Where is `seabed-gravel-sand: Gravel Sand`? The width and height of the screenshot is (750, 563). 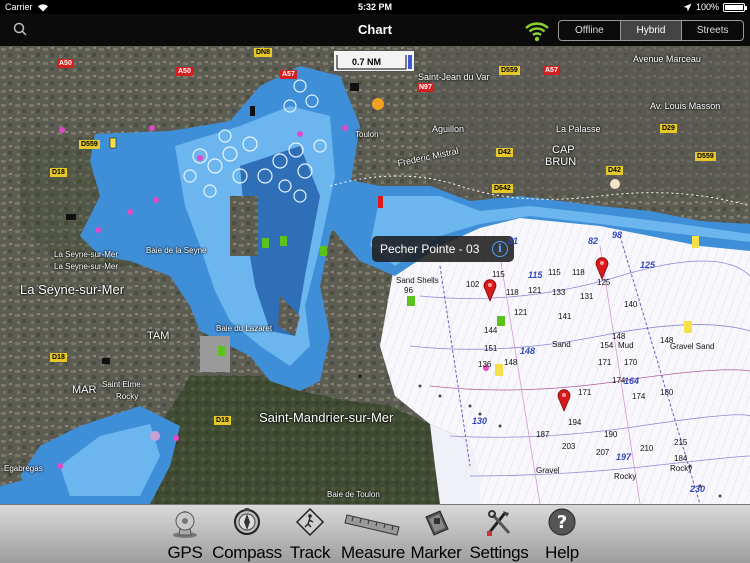 seabed-gravel-sand: Gravel Sand is located at coordinates (692, 346).